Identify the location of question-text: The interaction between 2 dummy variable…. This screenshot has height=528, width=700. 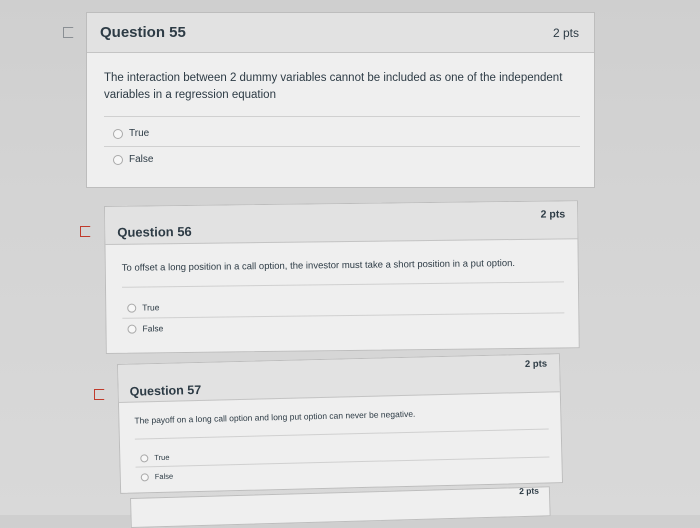
(333, 86).